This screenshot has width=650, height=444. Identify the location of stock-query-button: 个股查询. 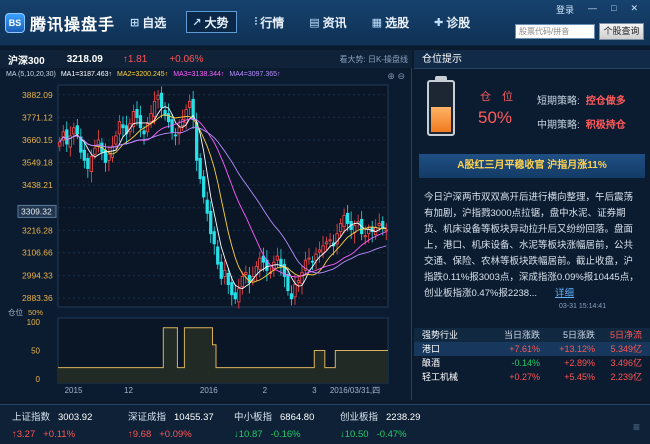
(621, 31).